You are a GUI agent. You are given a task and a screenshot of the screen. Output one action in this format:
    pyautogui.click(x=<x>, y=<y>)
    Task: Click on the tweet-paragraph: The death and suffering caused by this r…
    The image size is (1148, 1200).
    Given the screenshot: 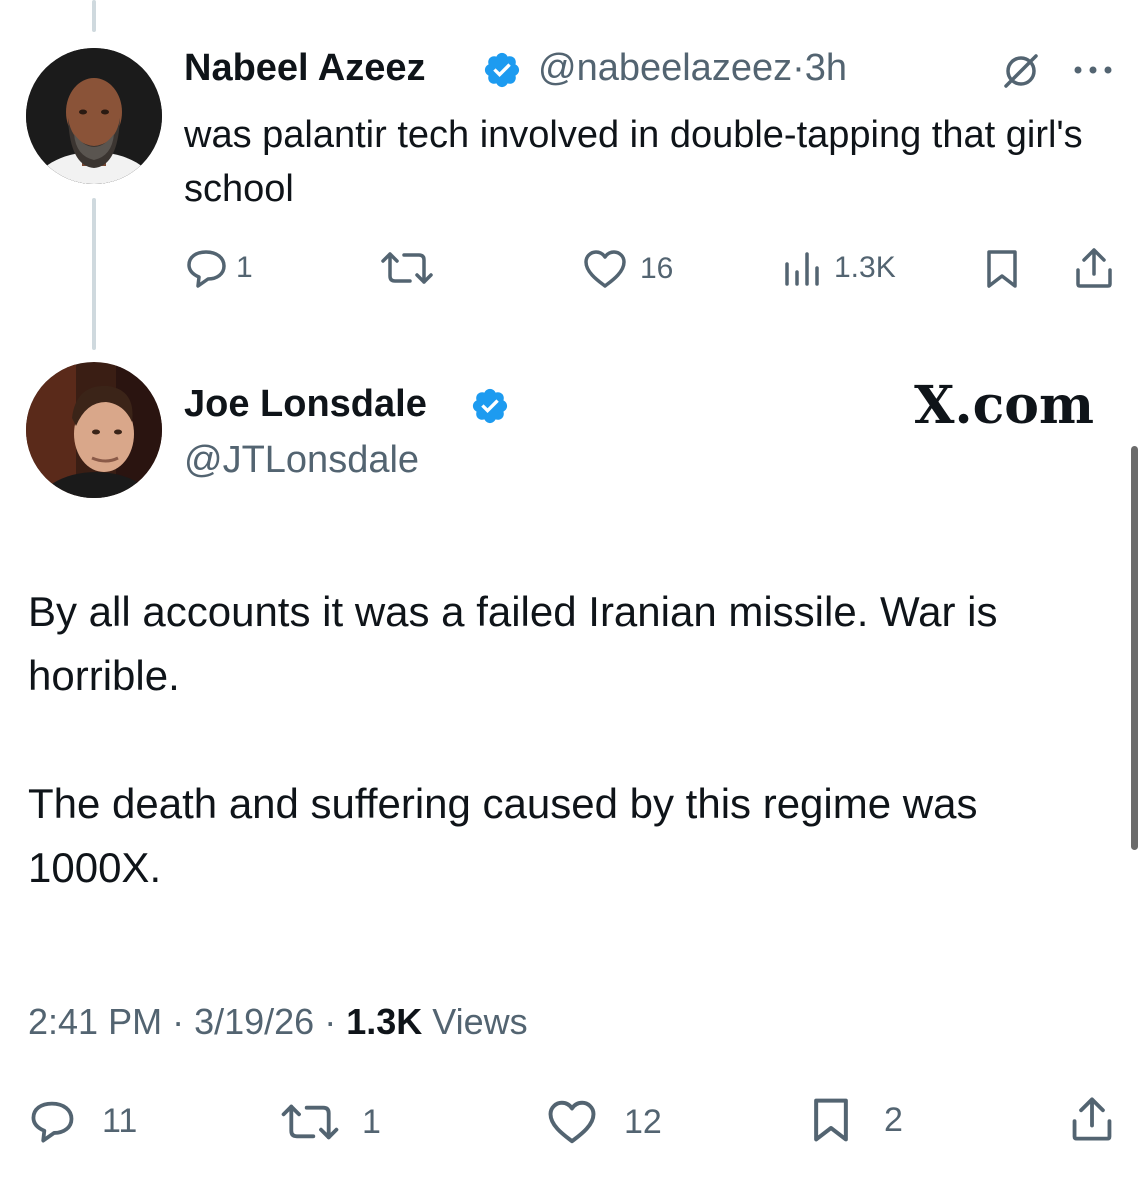 What is the action you would take?
    pyautogui.click(x=503, y=835)
    